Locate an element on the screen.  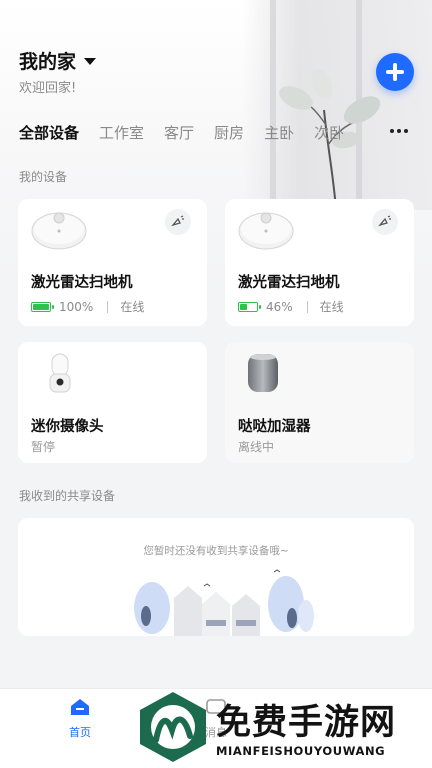
home-selector: 我的家 is located at coordinates (58, 60).